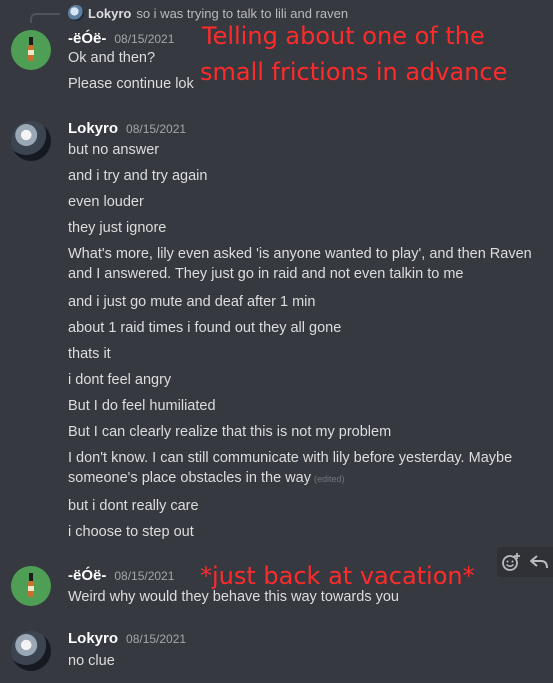 The image size is (553, 683). What do you see at coordinates (114, 150) in the screenshot?
I see `message-line: but no answer` at bounding box center [114, 150].